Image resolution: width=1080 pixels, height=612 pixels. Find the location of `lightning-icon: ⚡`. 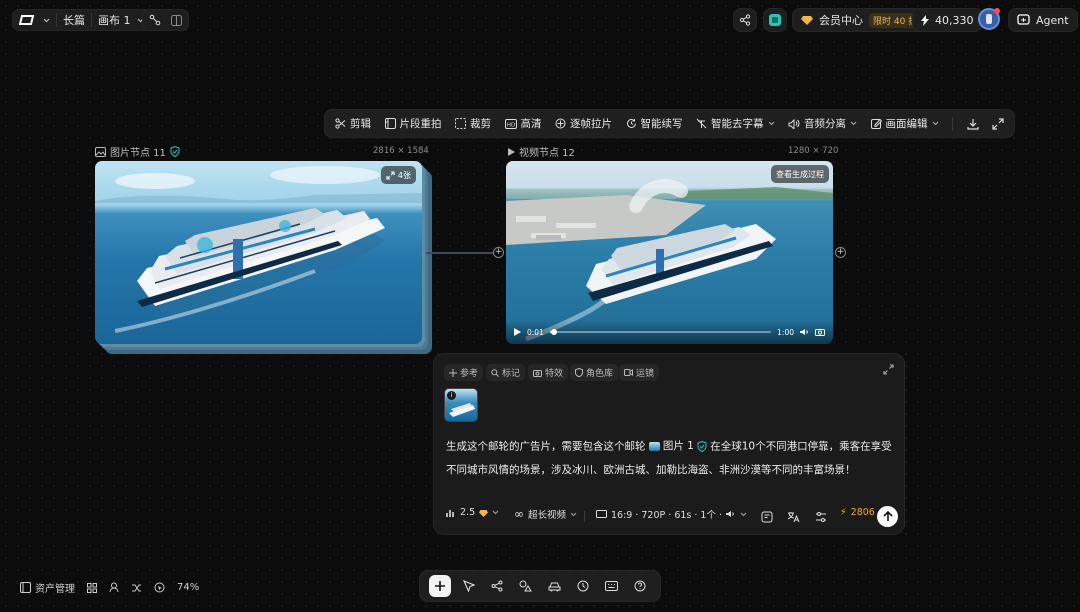

lightning-icon: ⚡ is located at coordinates (843, 512).